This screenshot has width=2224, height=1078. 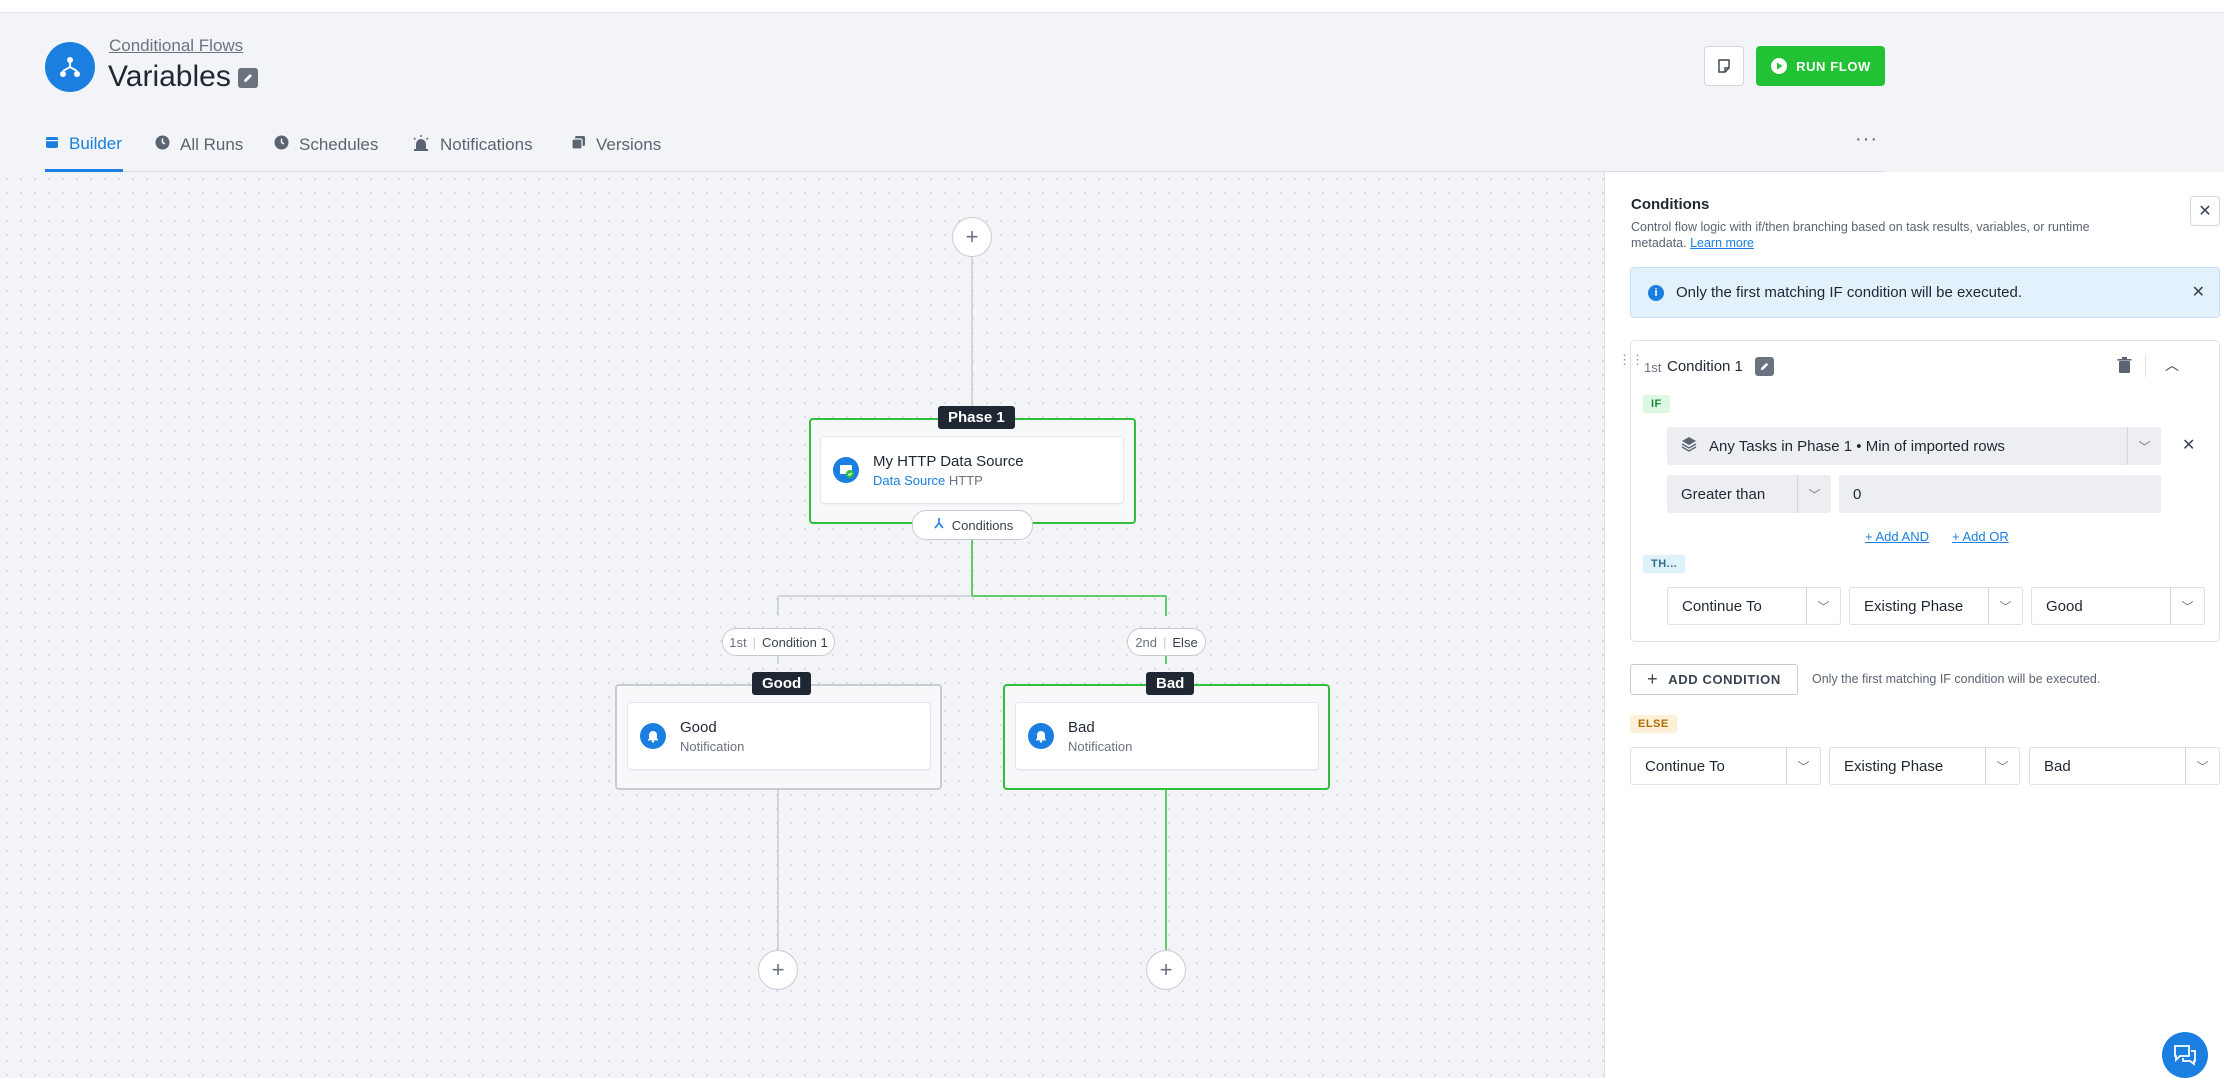 What do you see at coordinates (339, 144) in the screenshot?
I see `tab-label: Schedules` at bounding box center [339, 144].